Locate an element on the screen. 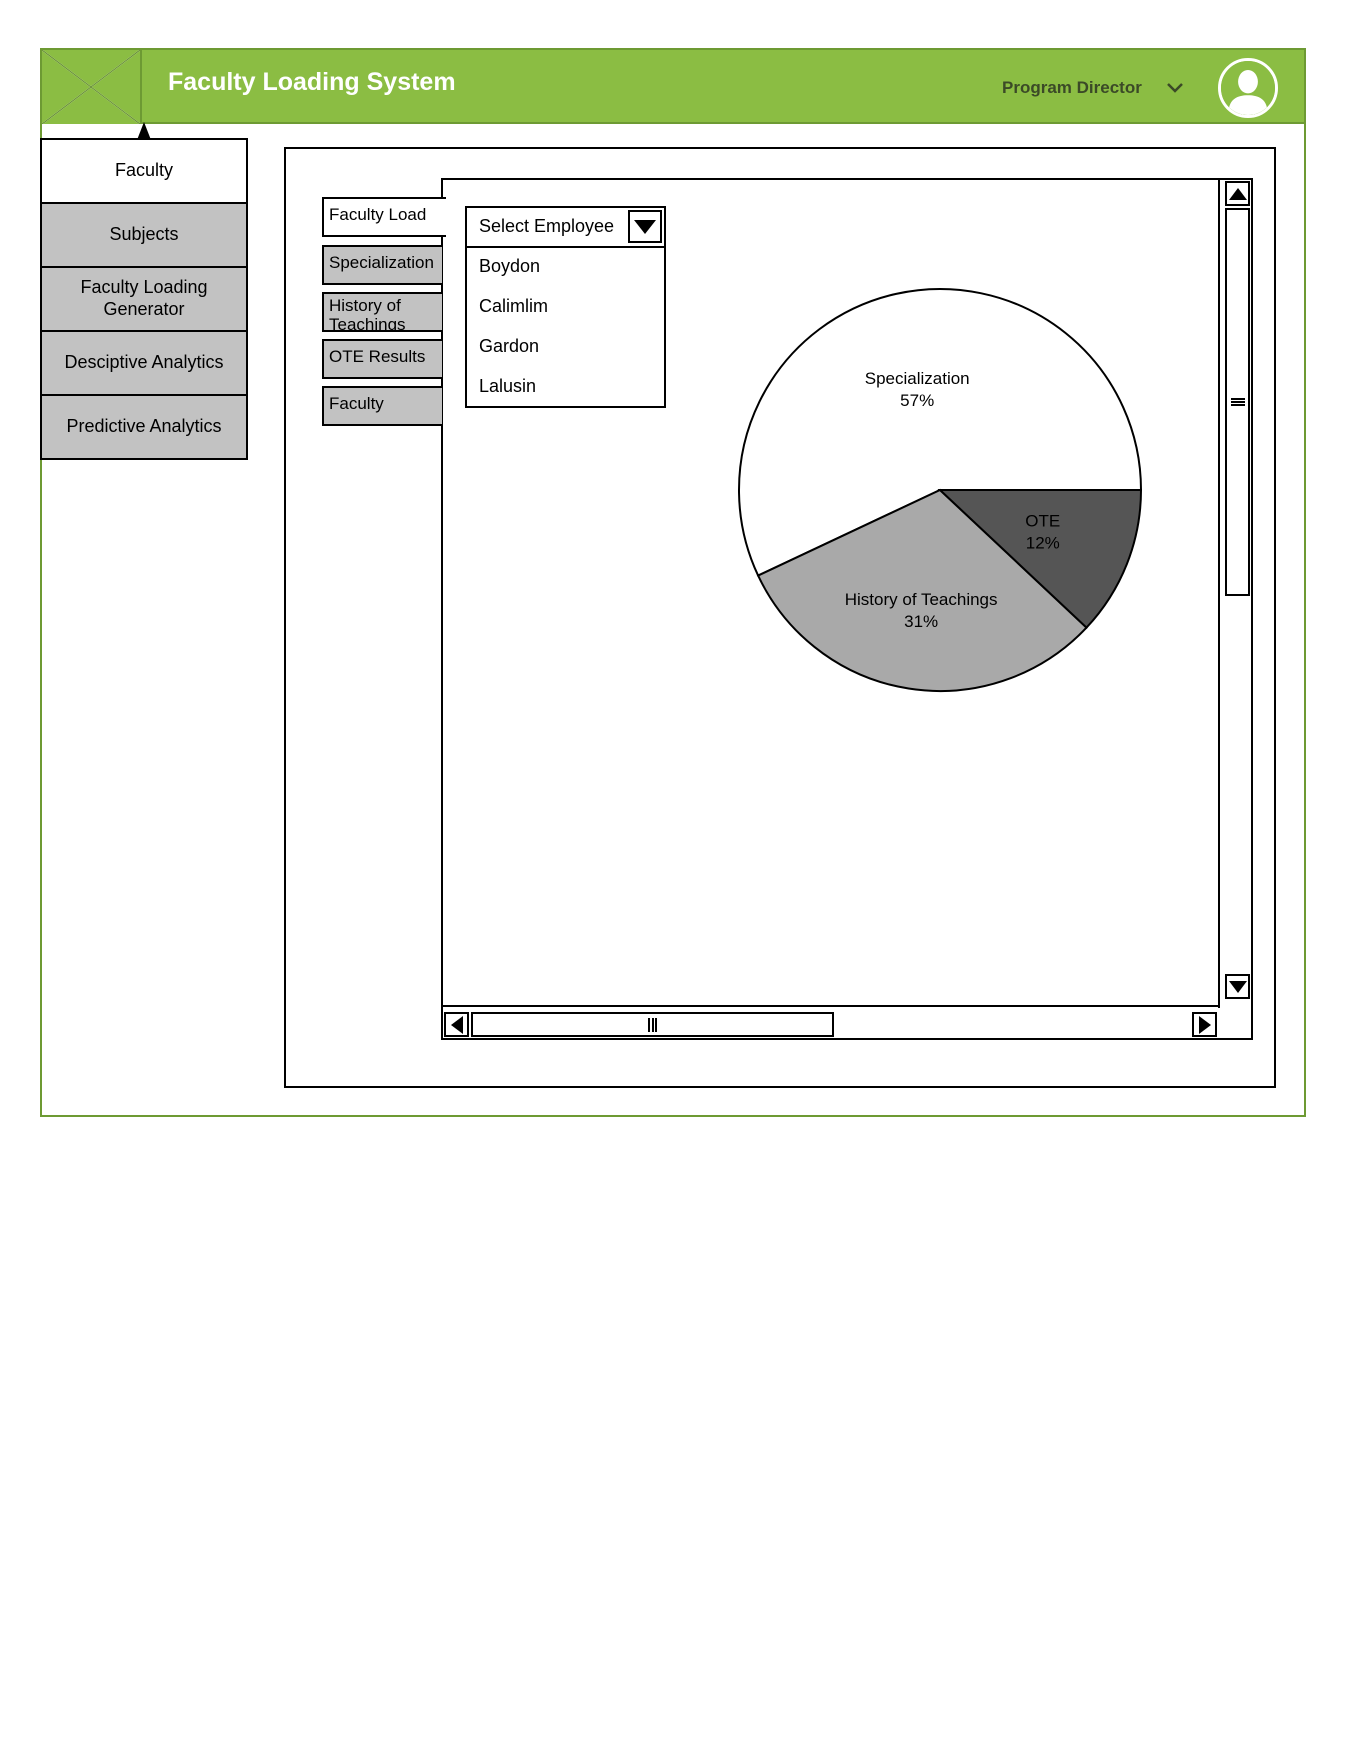  pie-label-value: 57% is located at coordinates (917, 400).